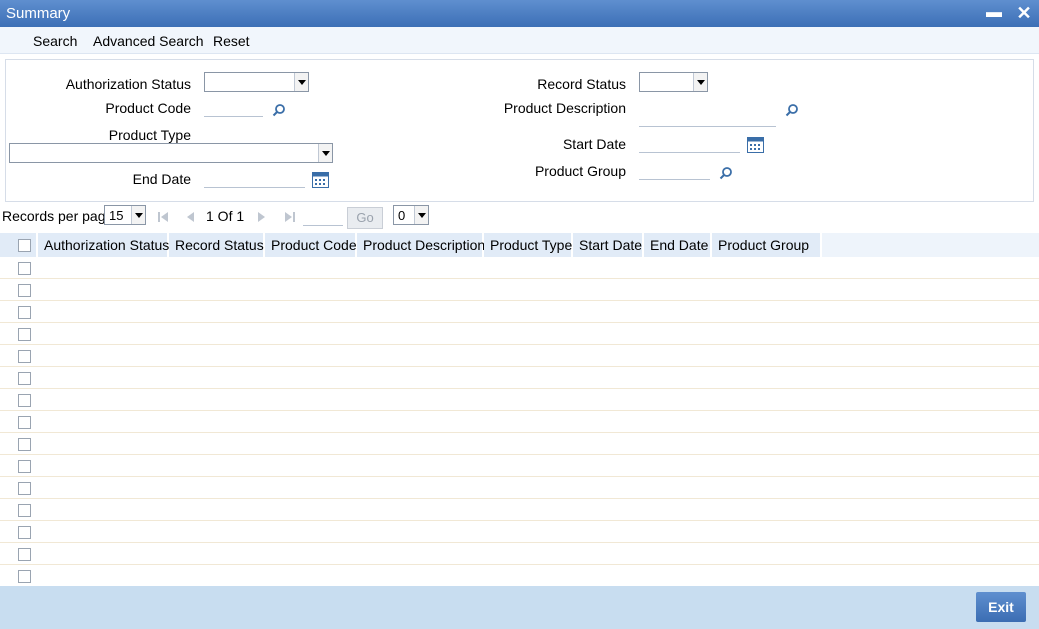  I want to click on column-header-product-code: Product Code, so click(311, 245).